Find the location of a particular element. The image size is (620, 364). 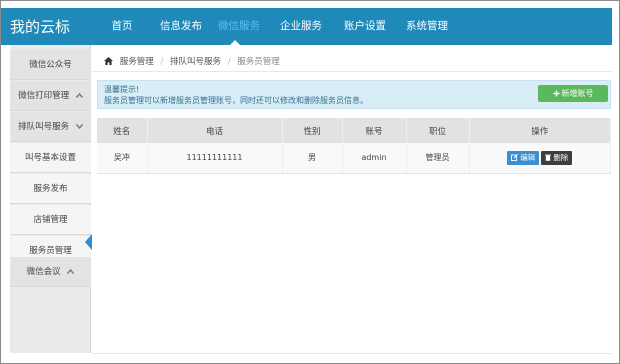

sidebar-item-label: 叫号基本设置 is located at coordinates (50, 158).